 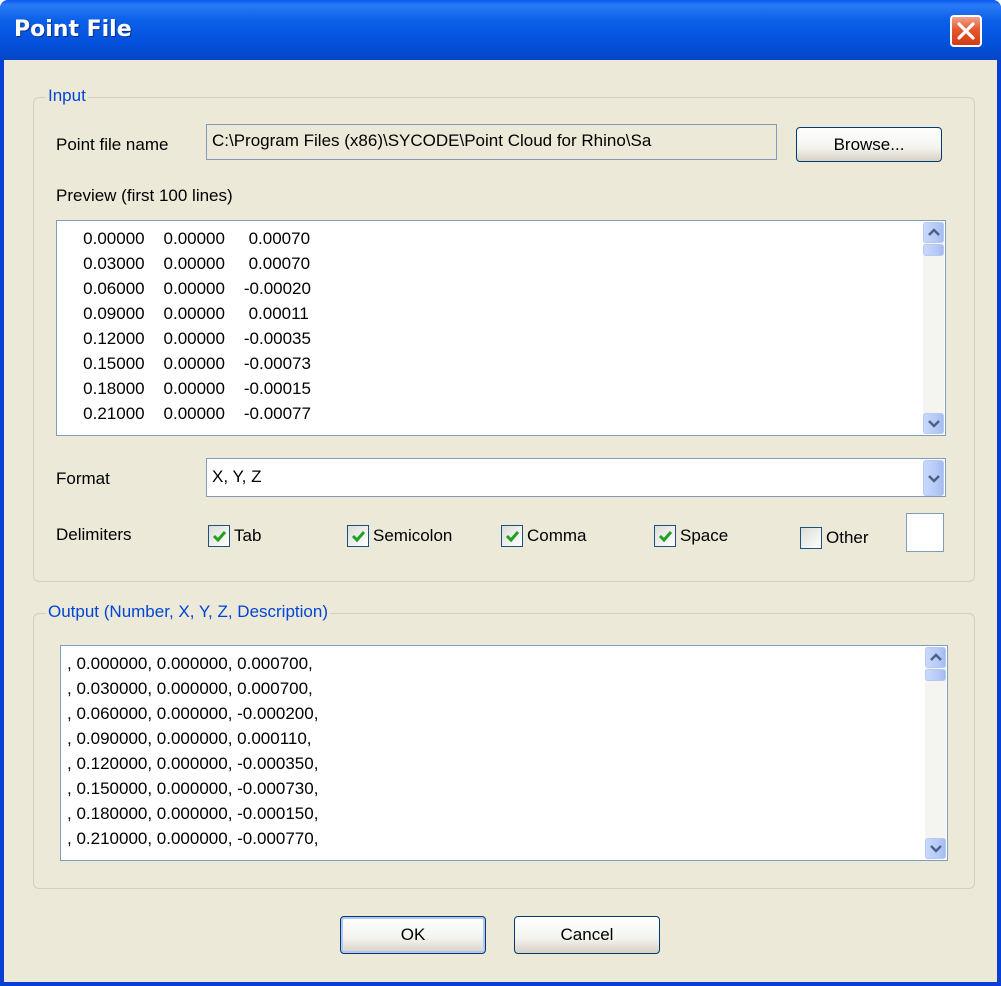 I want to click on preview-line: 0.03000 0.00000 0.00070, so click(x=190, y=263).